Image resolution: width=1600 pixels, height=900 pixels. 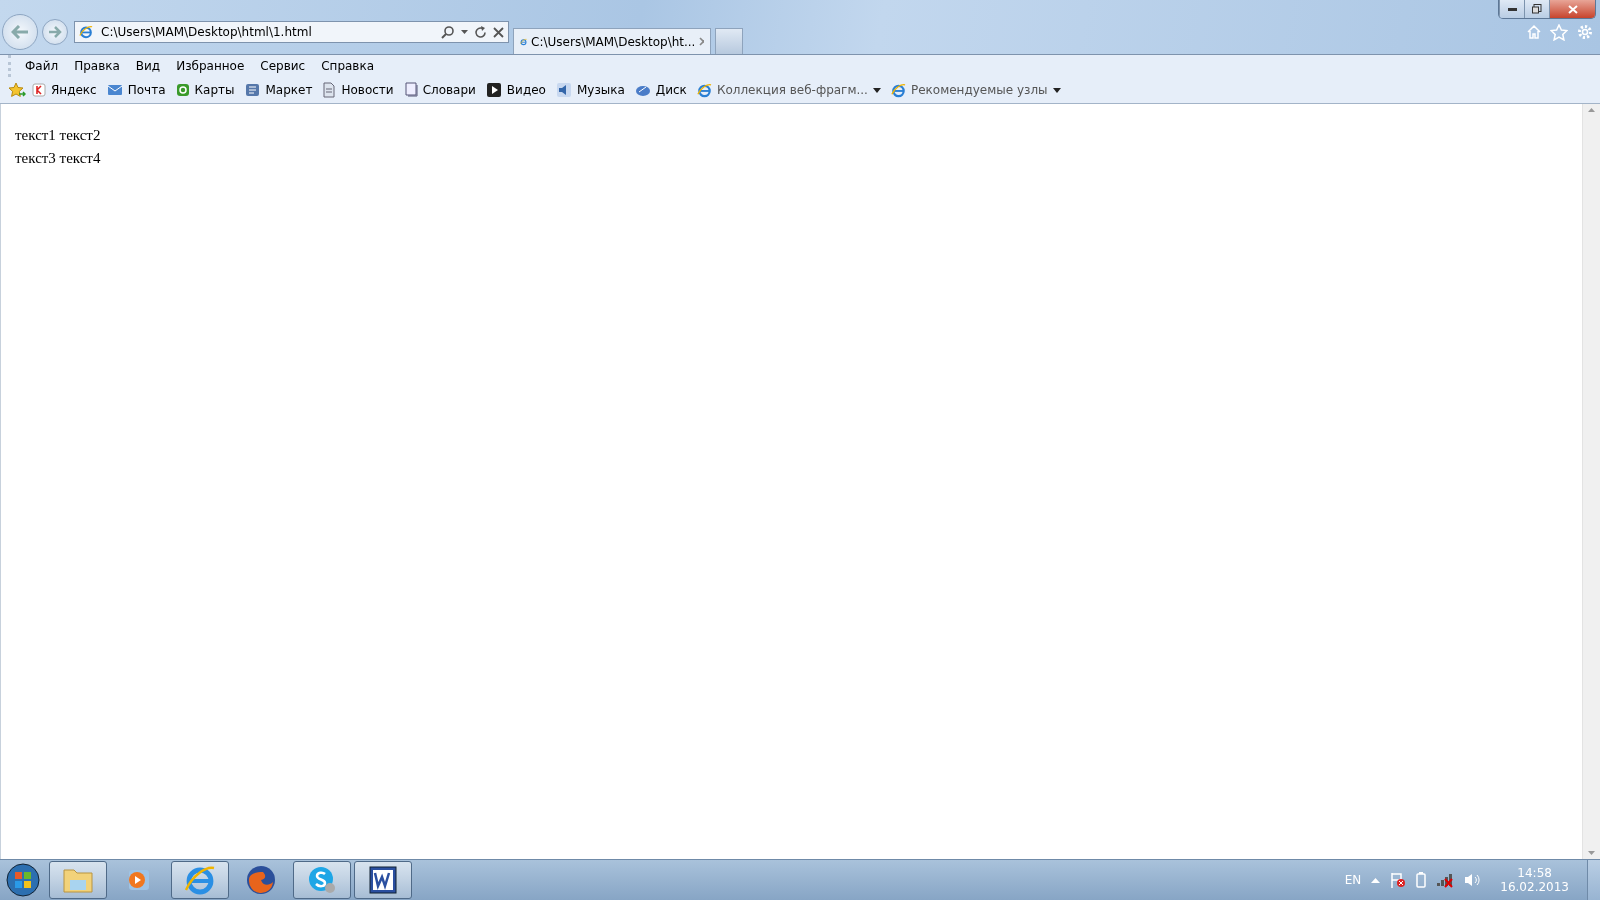 I want to click on favorites-link: Яндекс, so click(x=64, y=90).